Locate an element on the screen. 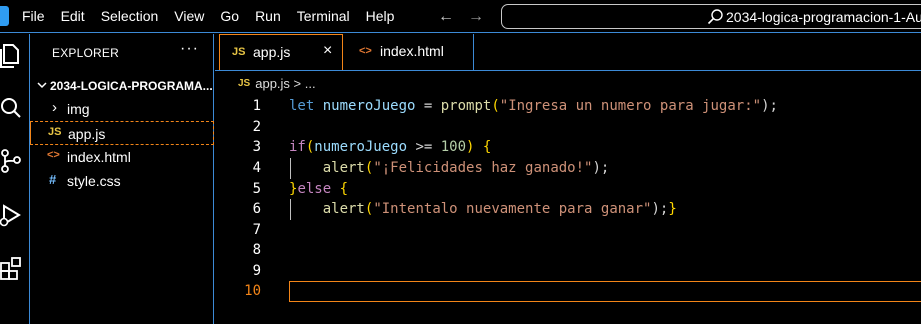  code-token: if is located at coordinates (297, 147).